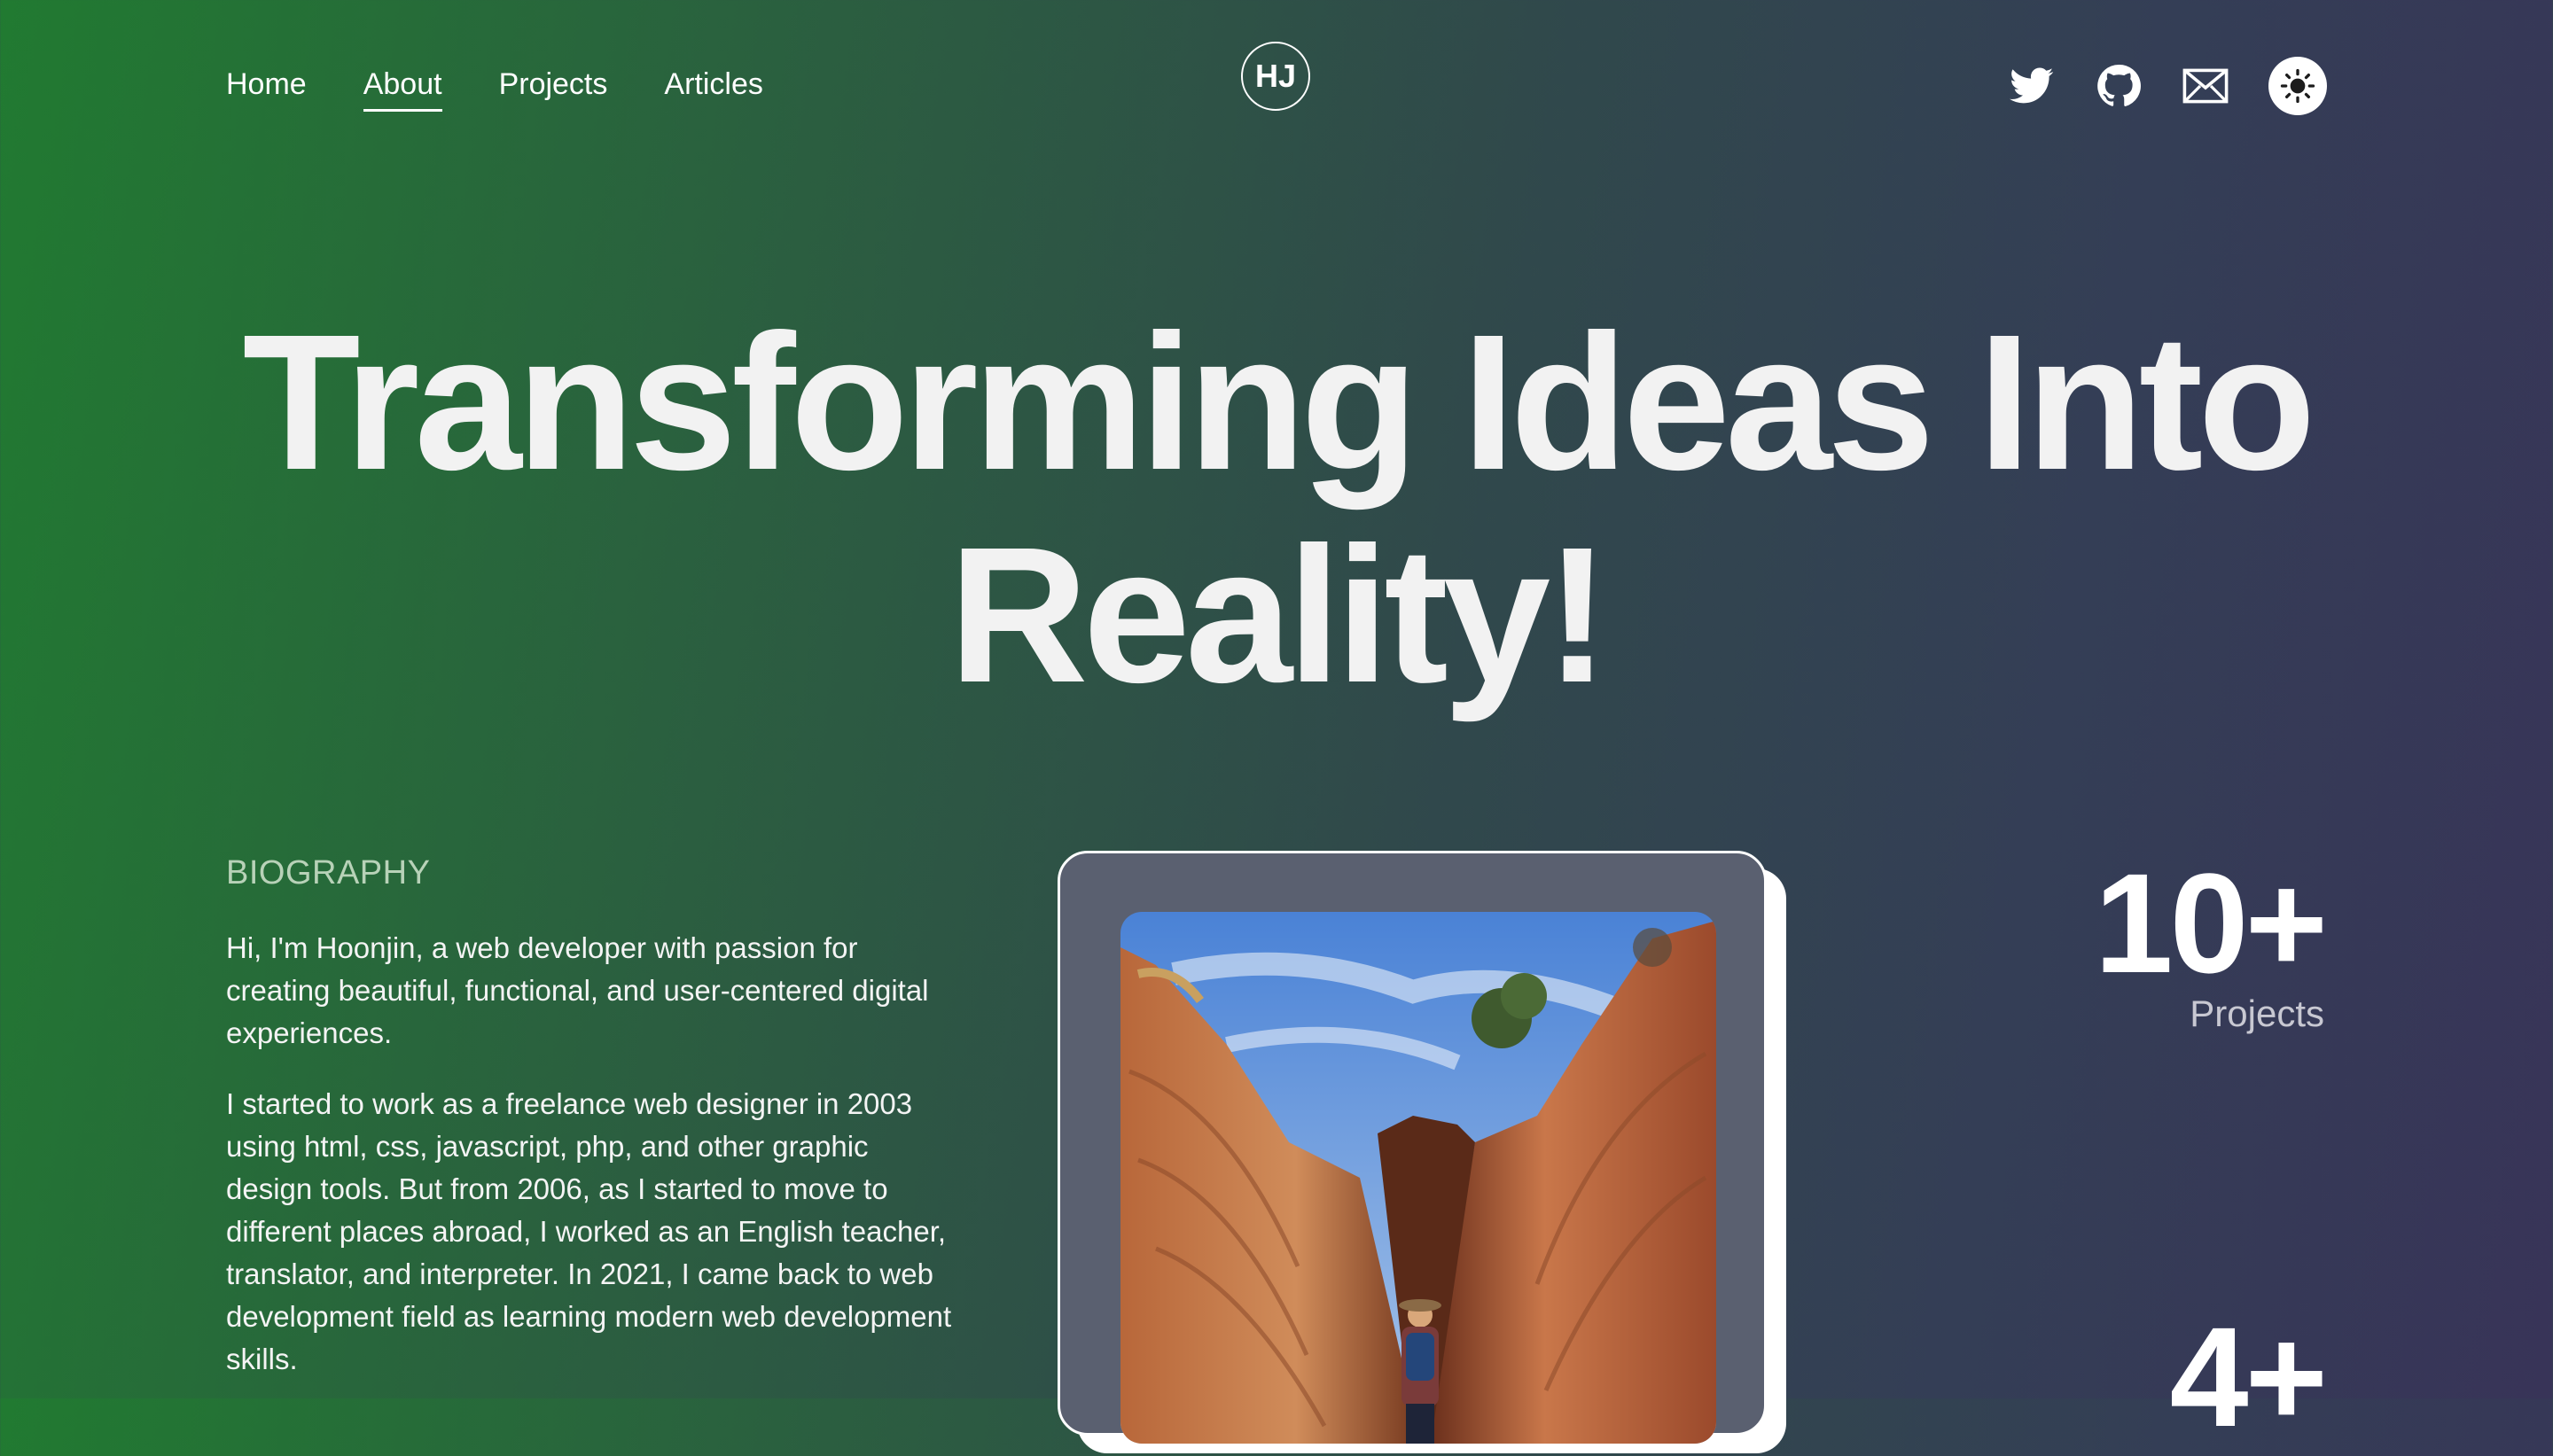 This screenshot has height=1456, width=2553. I want to click on profile-photo-card, so click(1413, 1147).